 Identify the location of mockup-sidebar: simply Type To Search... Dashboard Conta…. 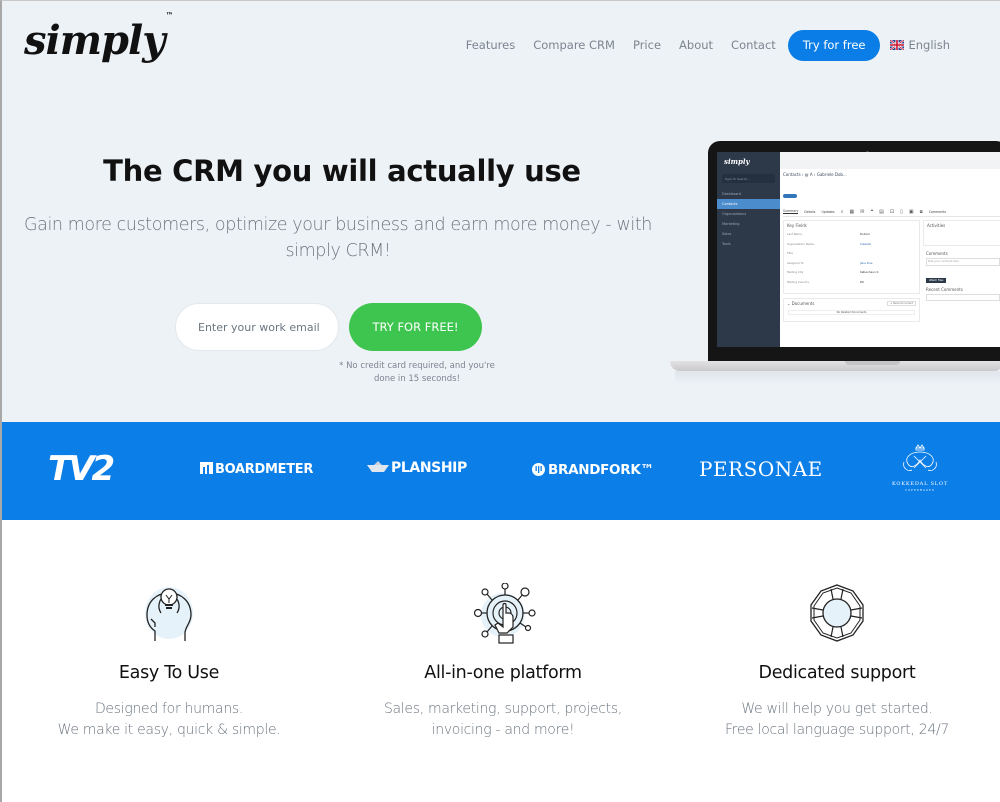
(748, 249).